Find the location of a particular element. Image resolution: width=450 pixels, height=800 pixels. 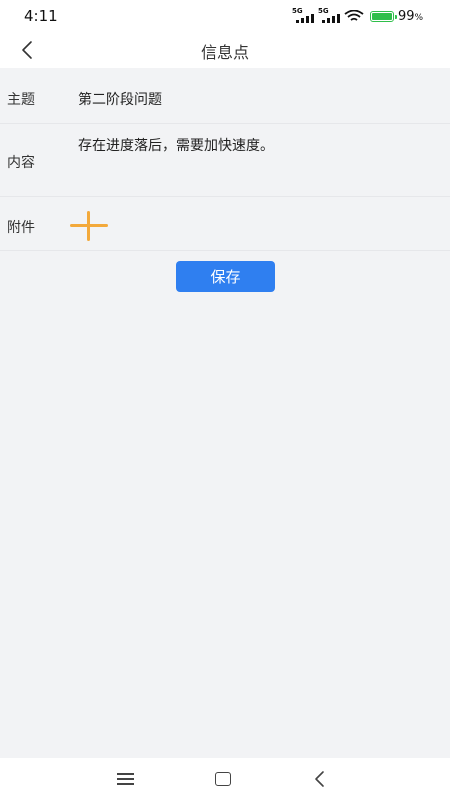

system-navigation-bar is located at coordinates (225, 779).